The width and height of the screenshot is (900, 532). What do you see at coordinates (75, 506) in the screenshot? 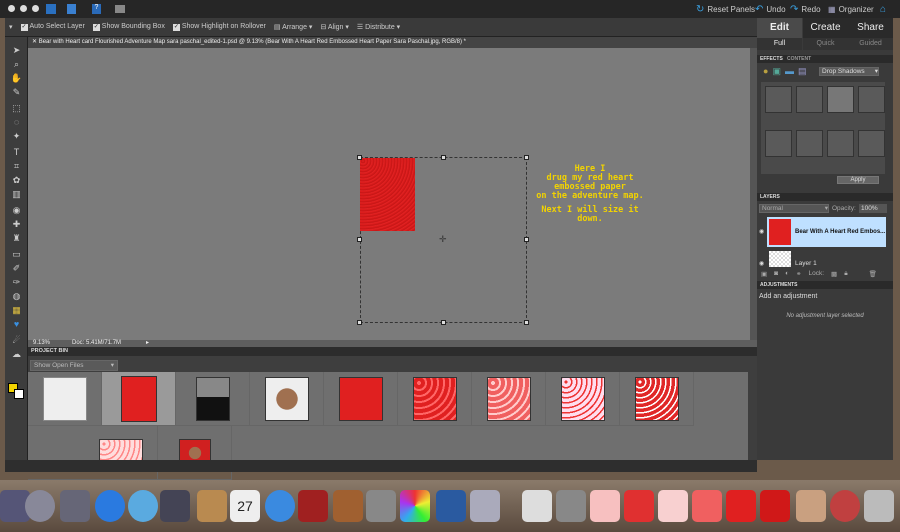
I see `mission-control-dock-icon` at bounding box center [75, 506].